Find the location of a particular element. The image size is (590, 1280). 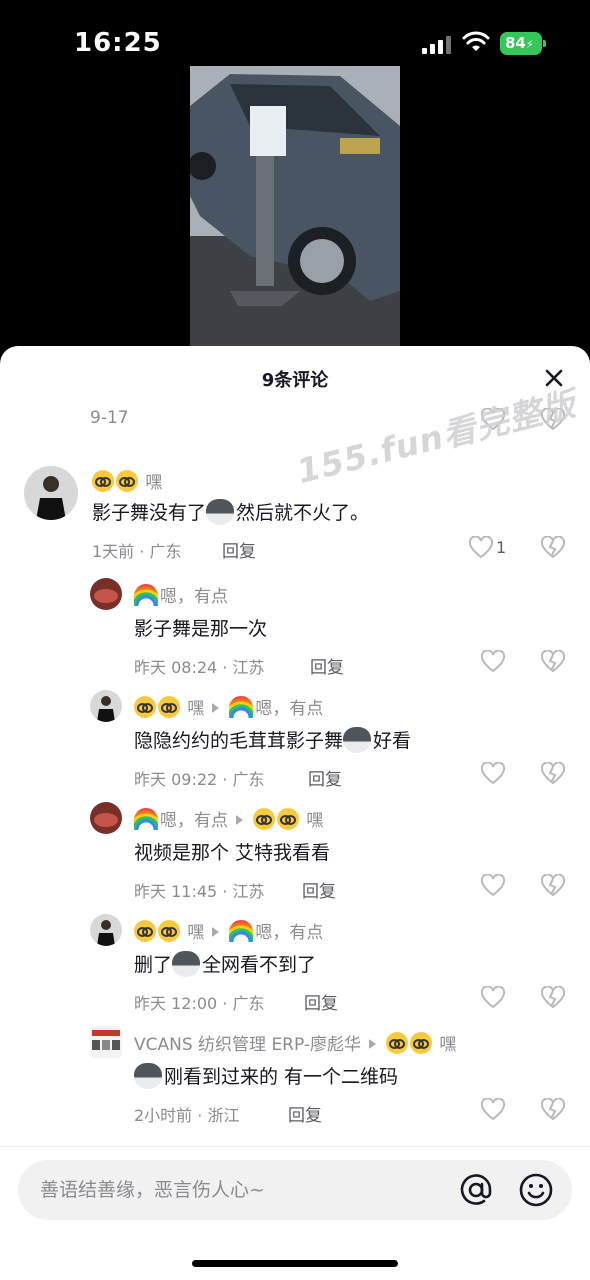

comment-input is located at coordinates (240, 1190).